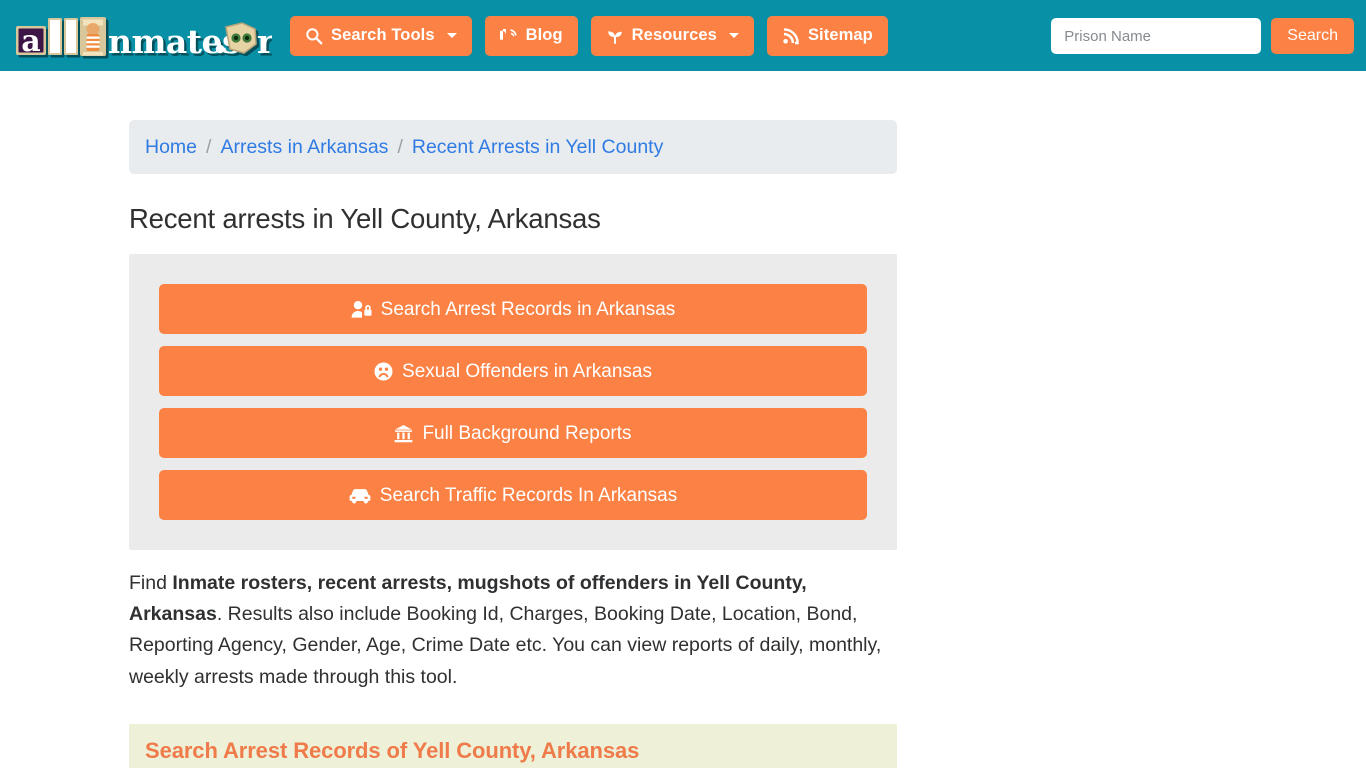 This screenshot has height=768, width=1366. What do you see at coordinates (528, 309) in the screenshot?
I see `button-label: Search Arrest Records in Arkansas` at bounding box center [528, 309].